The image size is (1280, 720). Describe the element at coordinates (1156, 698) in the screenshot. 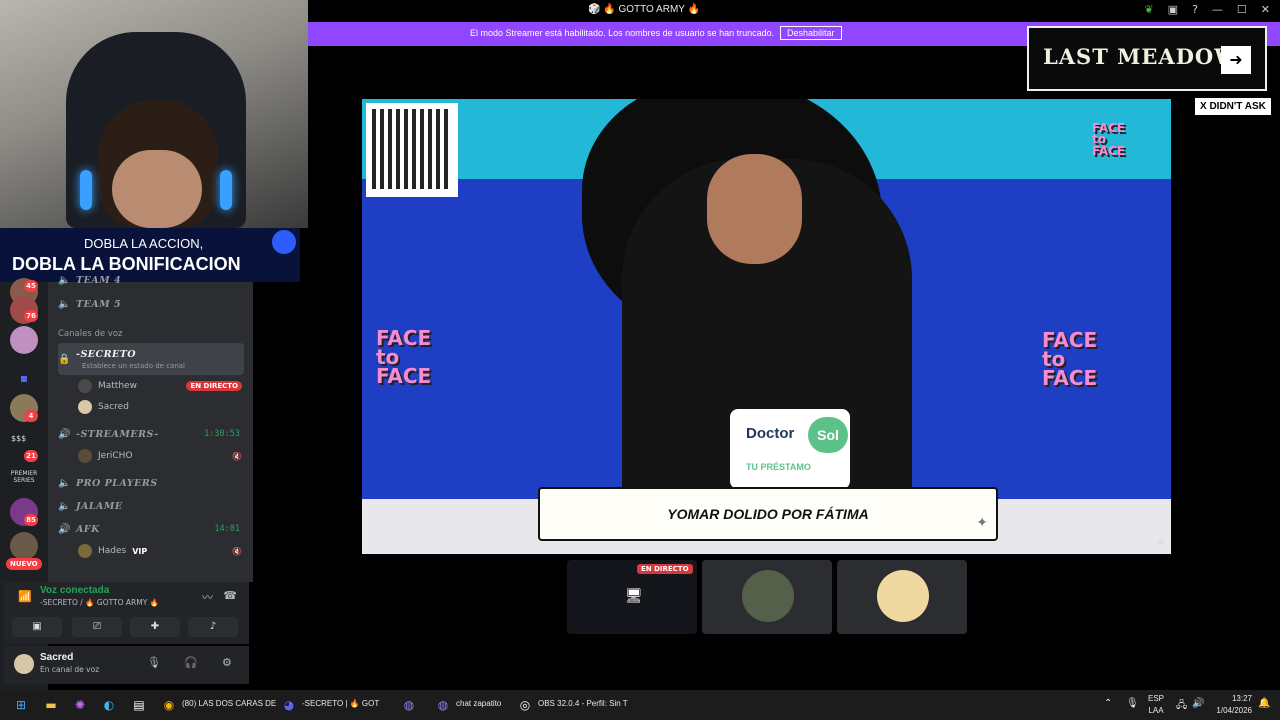

I see `language-code: ESP` at that location.